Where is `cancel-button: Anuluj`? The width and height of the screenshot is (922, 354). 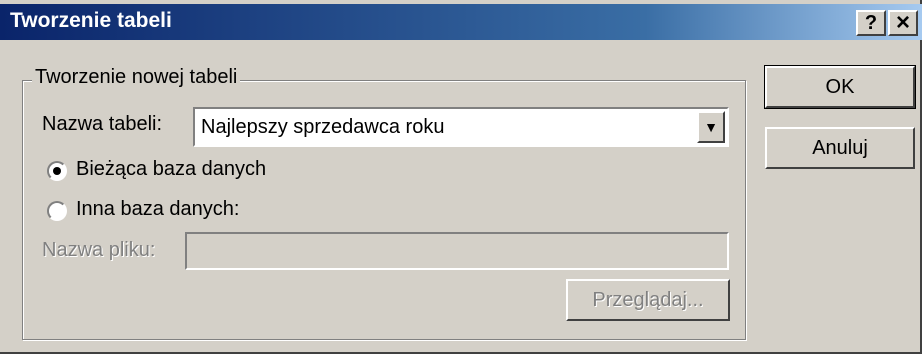 cancel-button: Anuluj is located at coordinates (840, 148).